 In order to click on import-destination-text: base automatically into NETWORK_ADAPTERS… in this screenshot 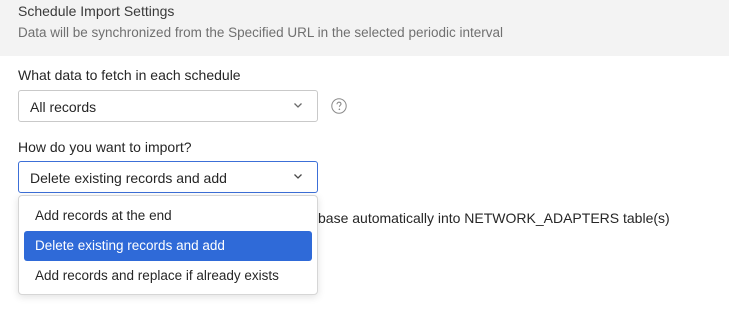, I will do `click(494, 218)`.